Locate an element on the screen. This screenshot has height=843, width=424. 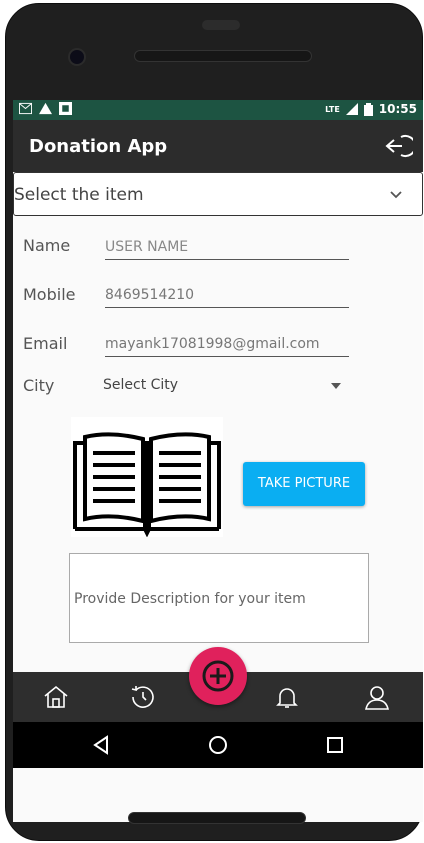
item-dropdown-value: Select the item is located at coordinates (79, 195).